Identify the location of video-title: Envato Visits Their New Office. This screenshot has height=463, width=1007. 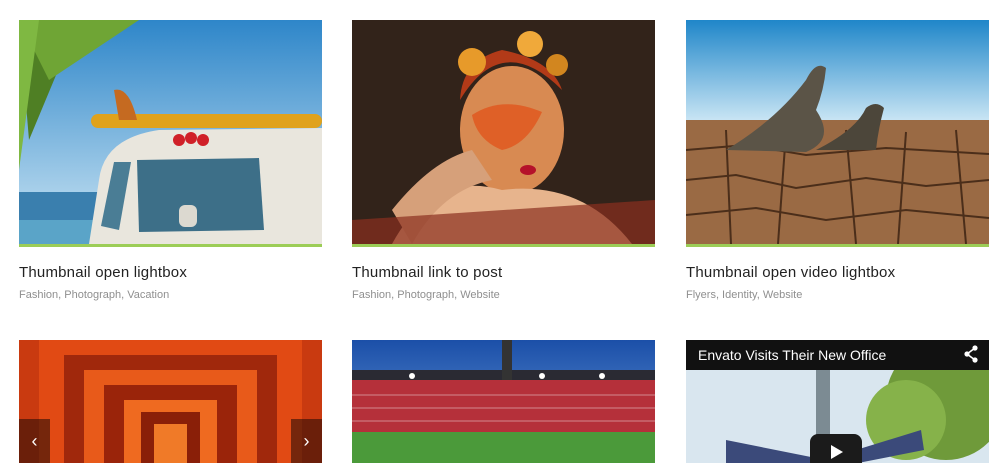
(792, 355).